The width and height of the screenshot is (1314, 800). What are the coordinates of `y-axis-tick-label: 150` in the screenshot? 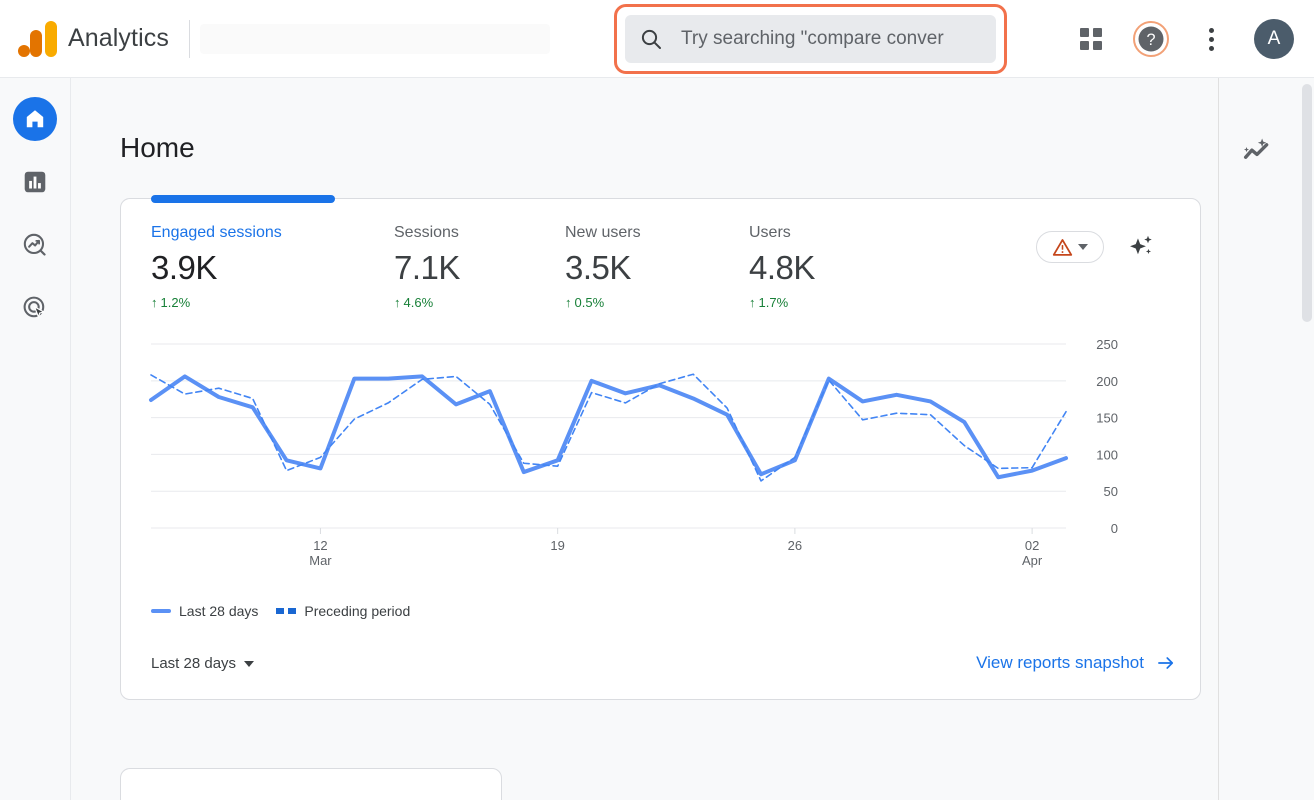 It's located at (1107, 418).